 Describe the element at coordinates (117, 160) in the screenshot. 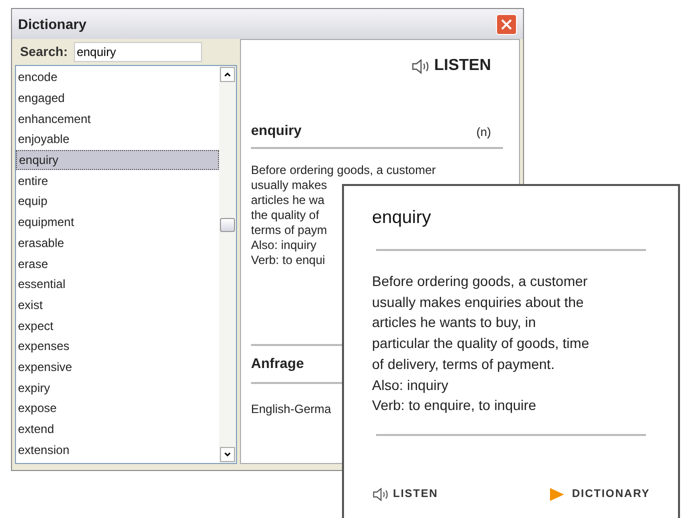

I see `word-list-item: enquiry` at that location.